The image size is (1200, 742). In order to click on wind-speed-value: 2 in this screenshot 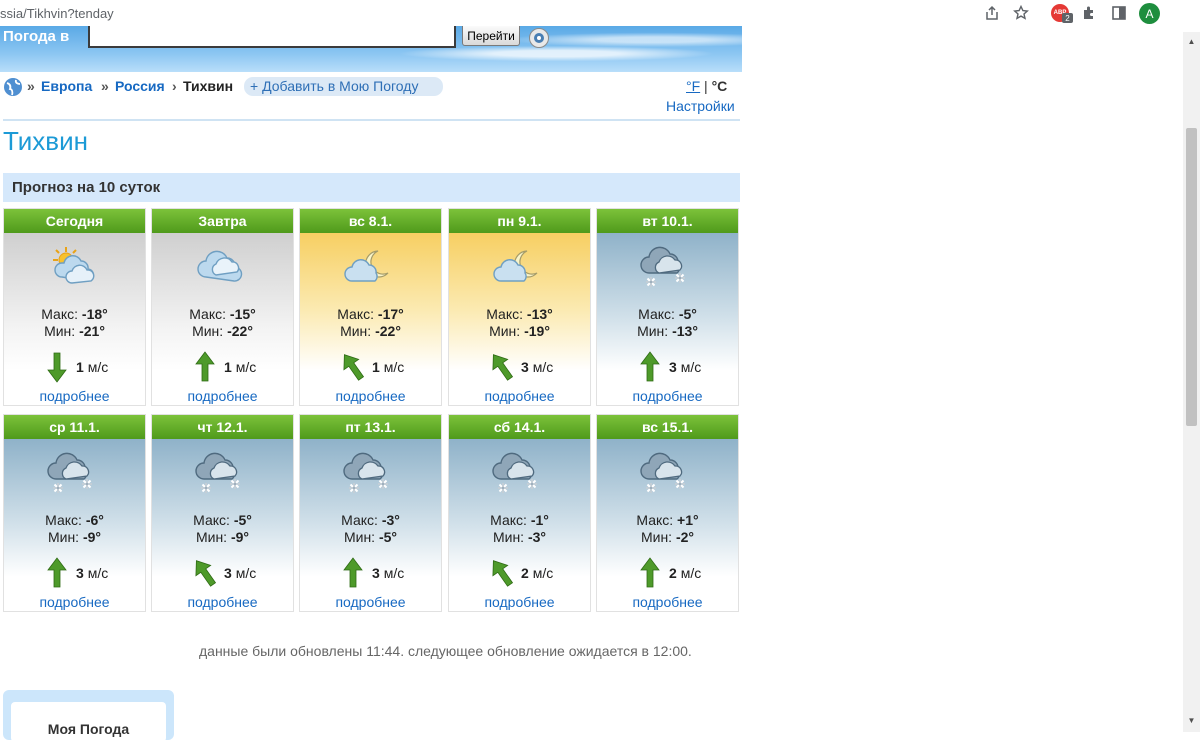, I will do `click(525, 573)`.